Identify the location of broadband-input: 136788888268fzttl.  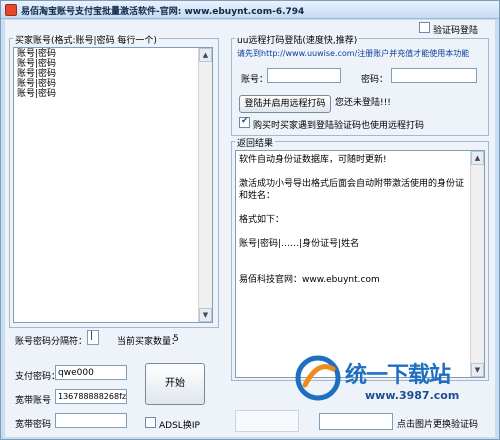
(91, 396).